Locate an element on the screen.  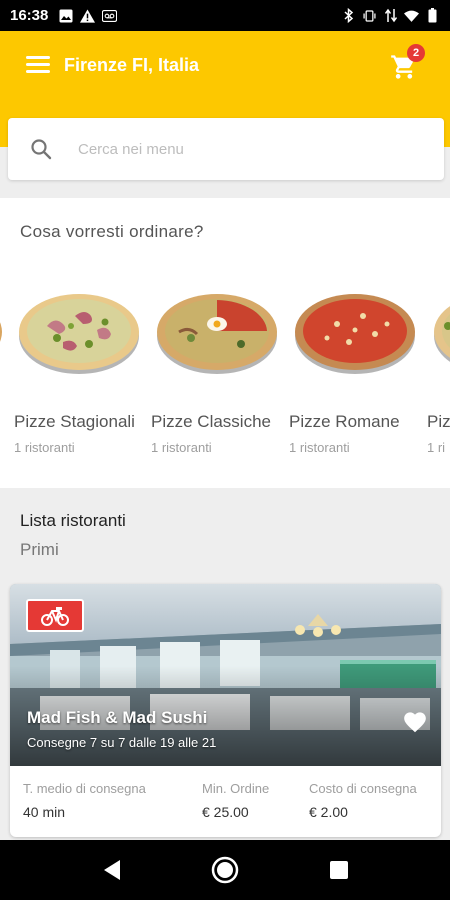
search-icon is located at coordinates (41, 149).